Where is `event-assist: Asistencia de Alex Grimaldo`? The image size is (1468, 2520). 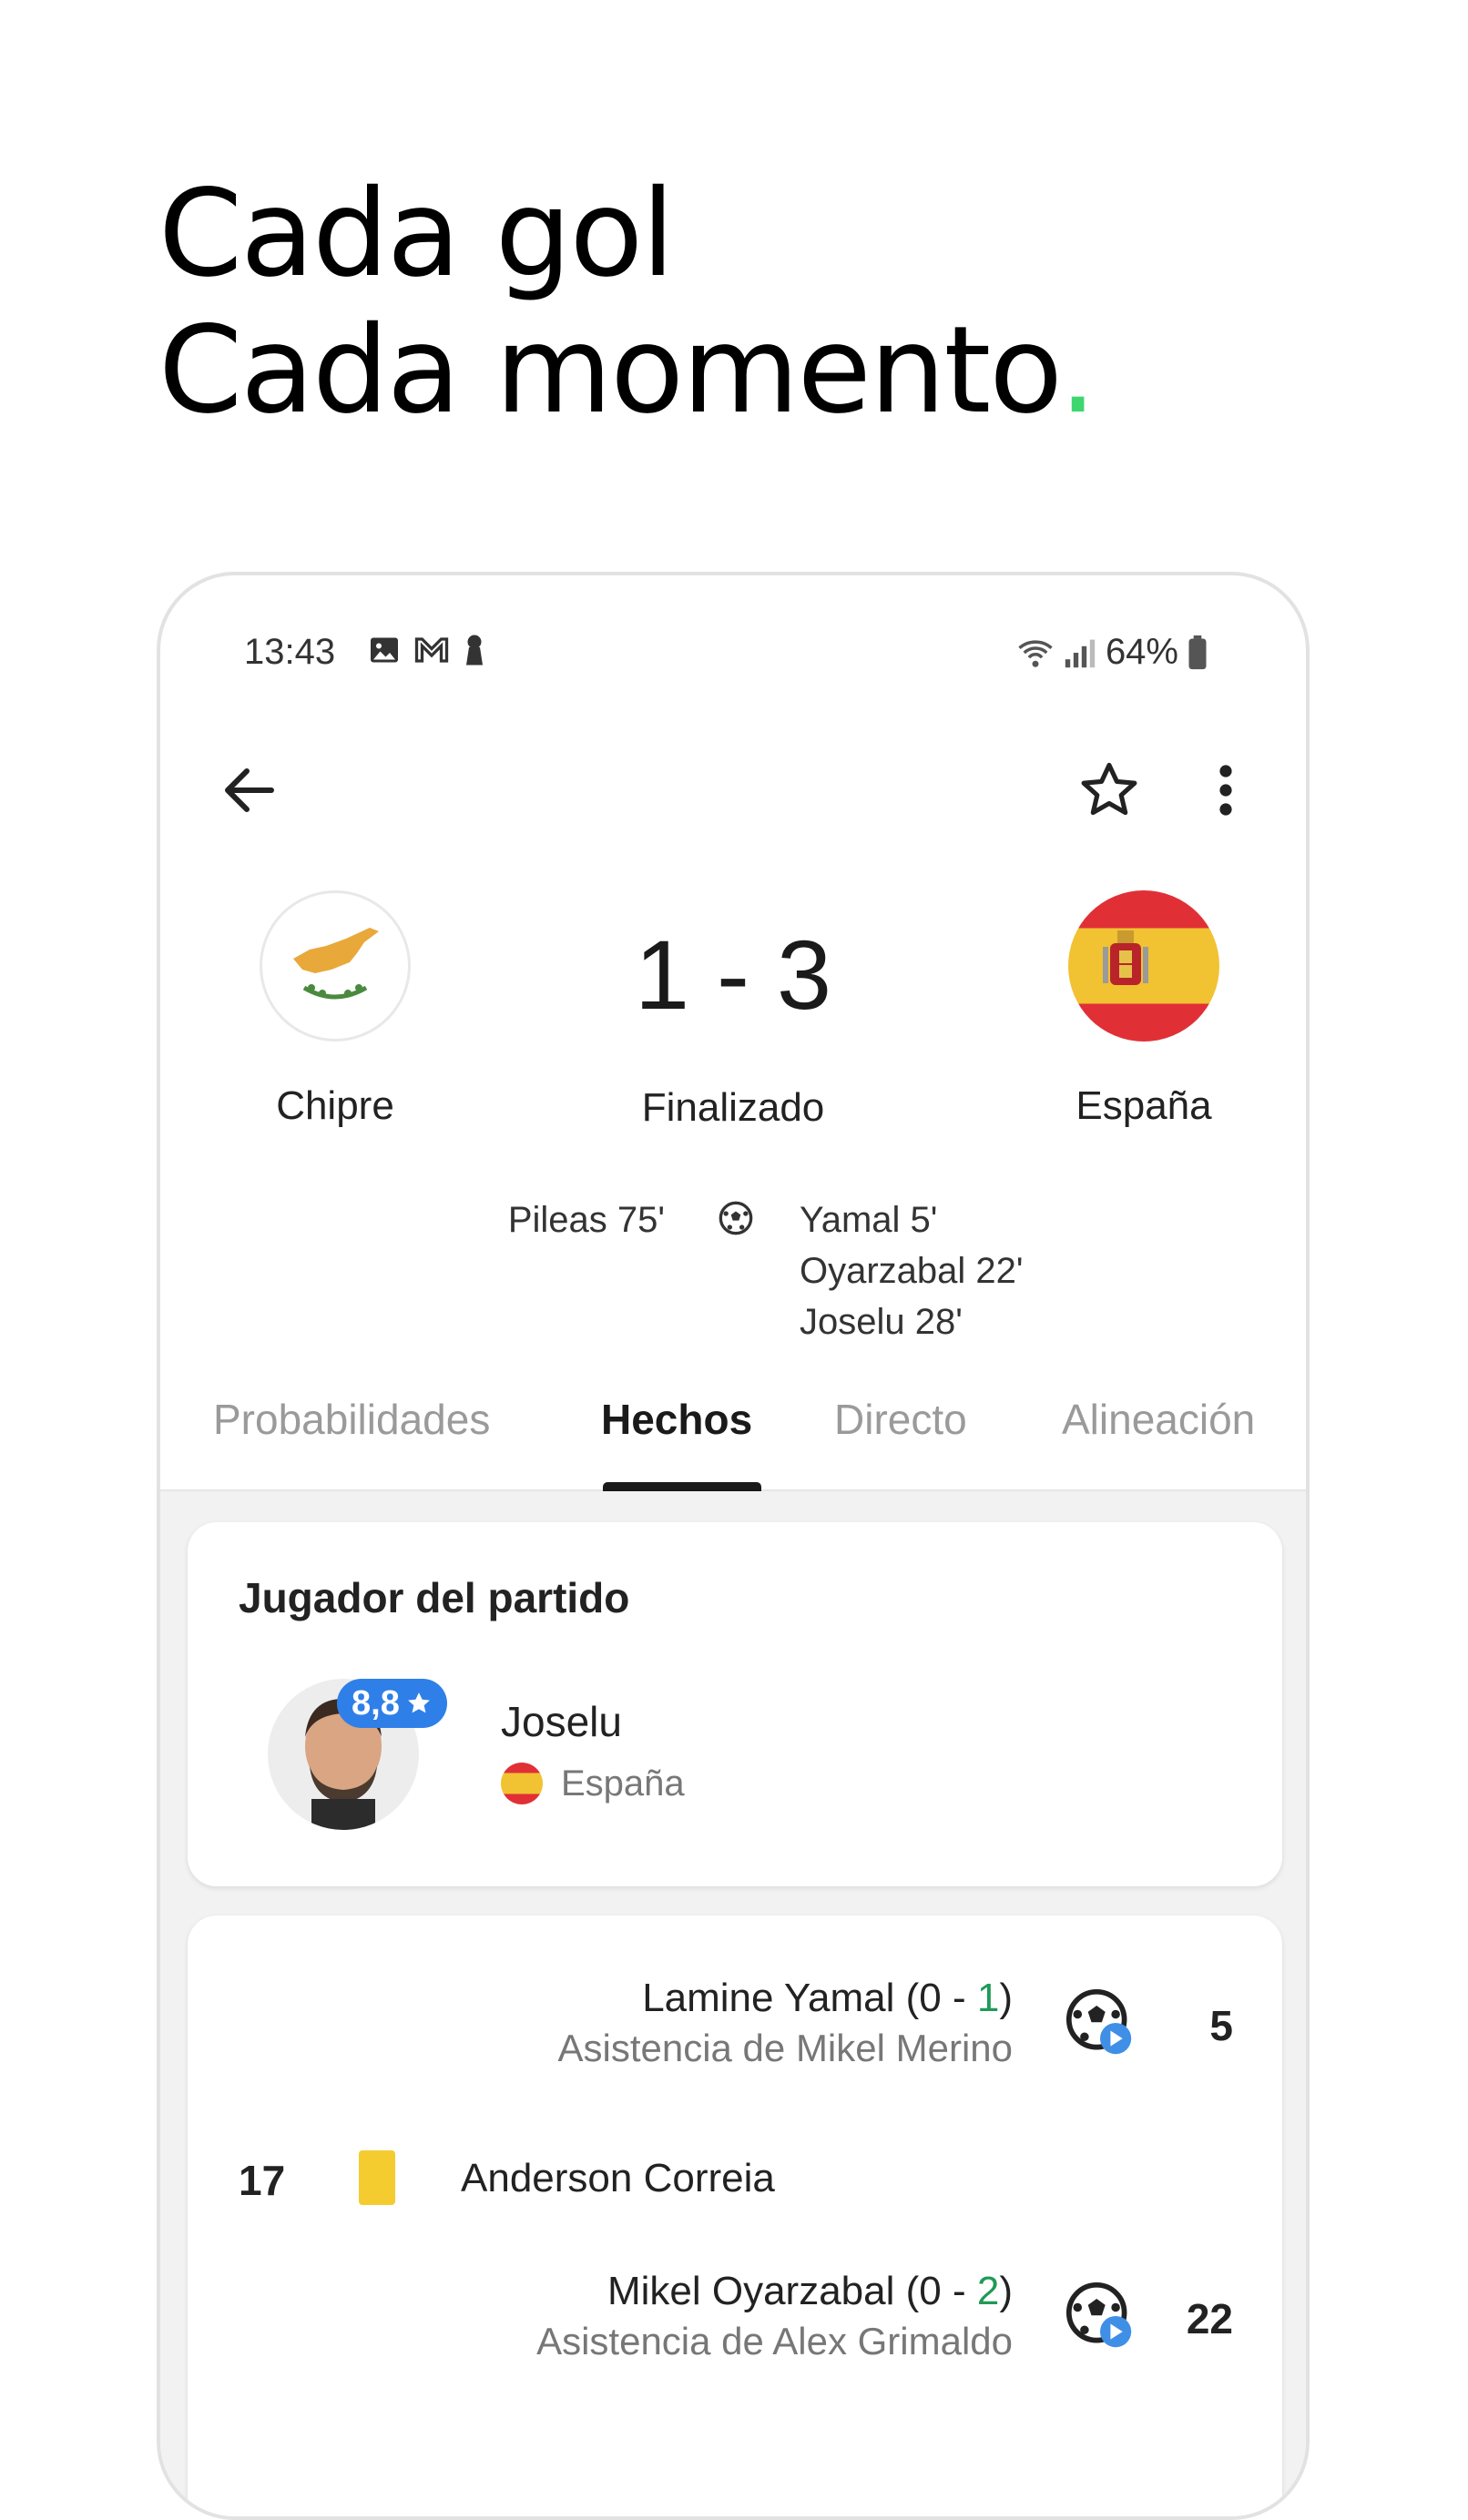 event-assist: Asistencia de Alex Grimaldo is located at coordinates (774, 2341).